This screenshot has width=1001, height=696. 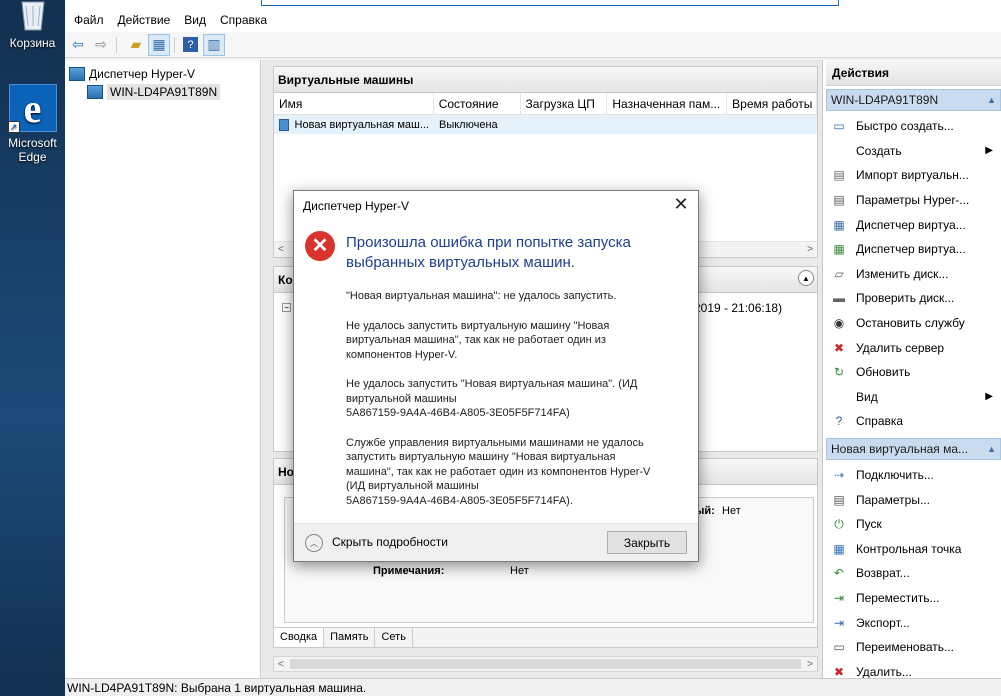 I want to click on action-item: ▦ Контрольная точка, so click(x=912, y=549).